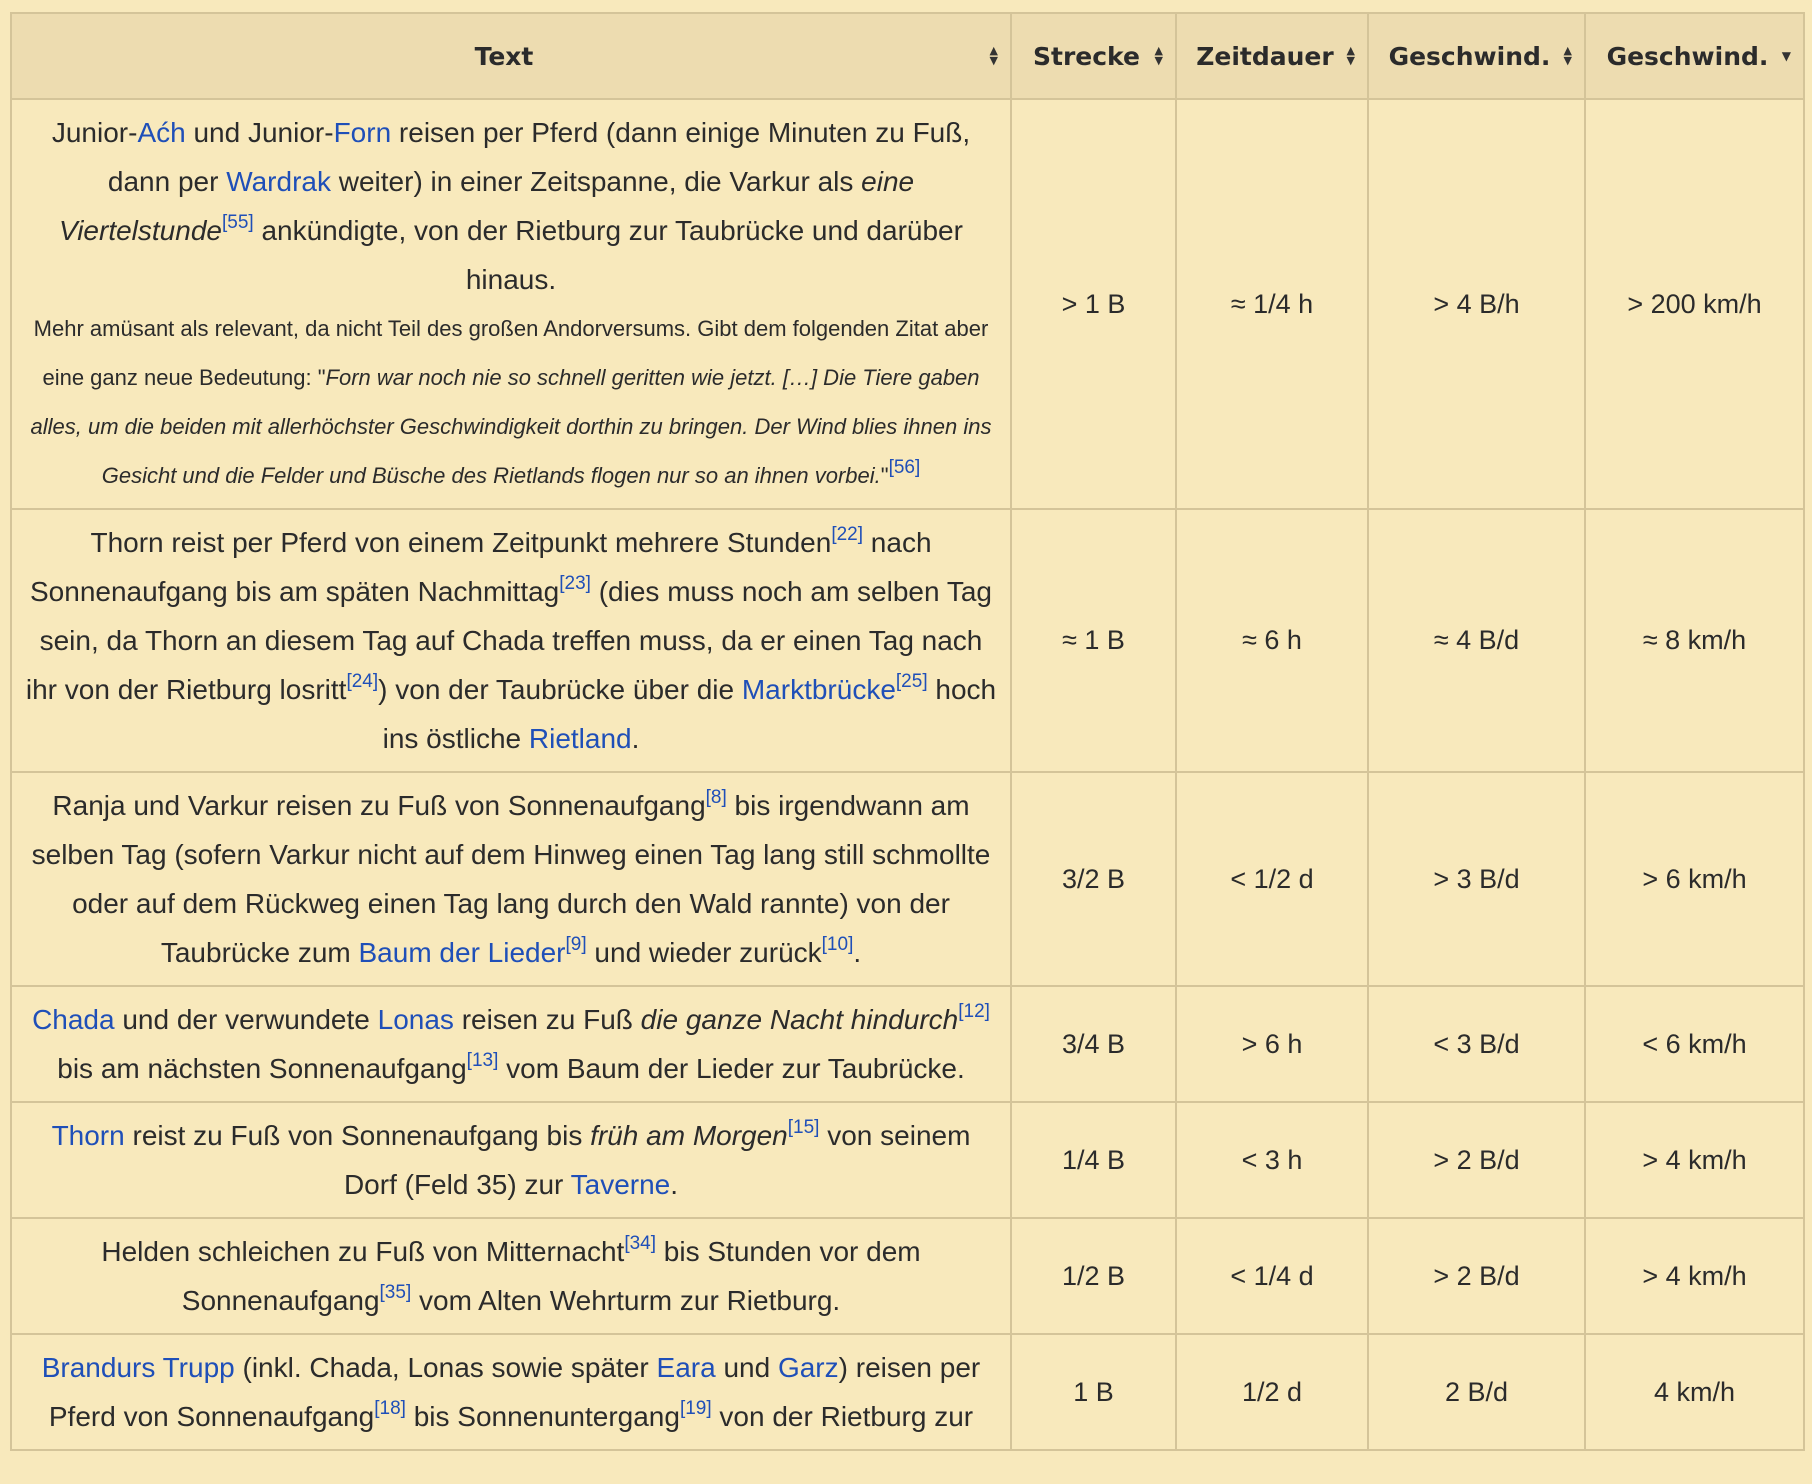  What do you see at coordinates (161, 132) in the screenshot?
I see `wiki-link: Aćh` at bounding box center [161, 132].